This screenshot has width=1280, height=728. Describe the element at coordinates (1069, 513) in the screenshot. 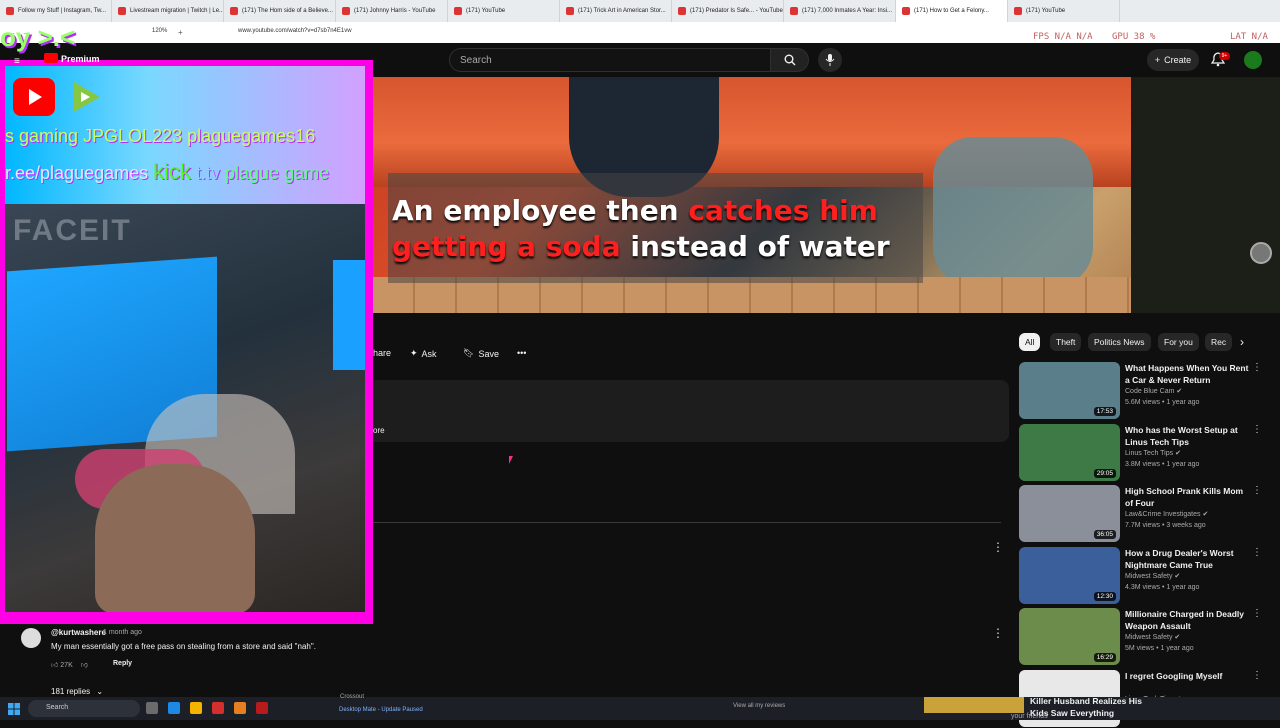

I see `video-thumbnail: 36:05` at that location.